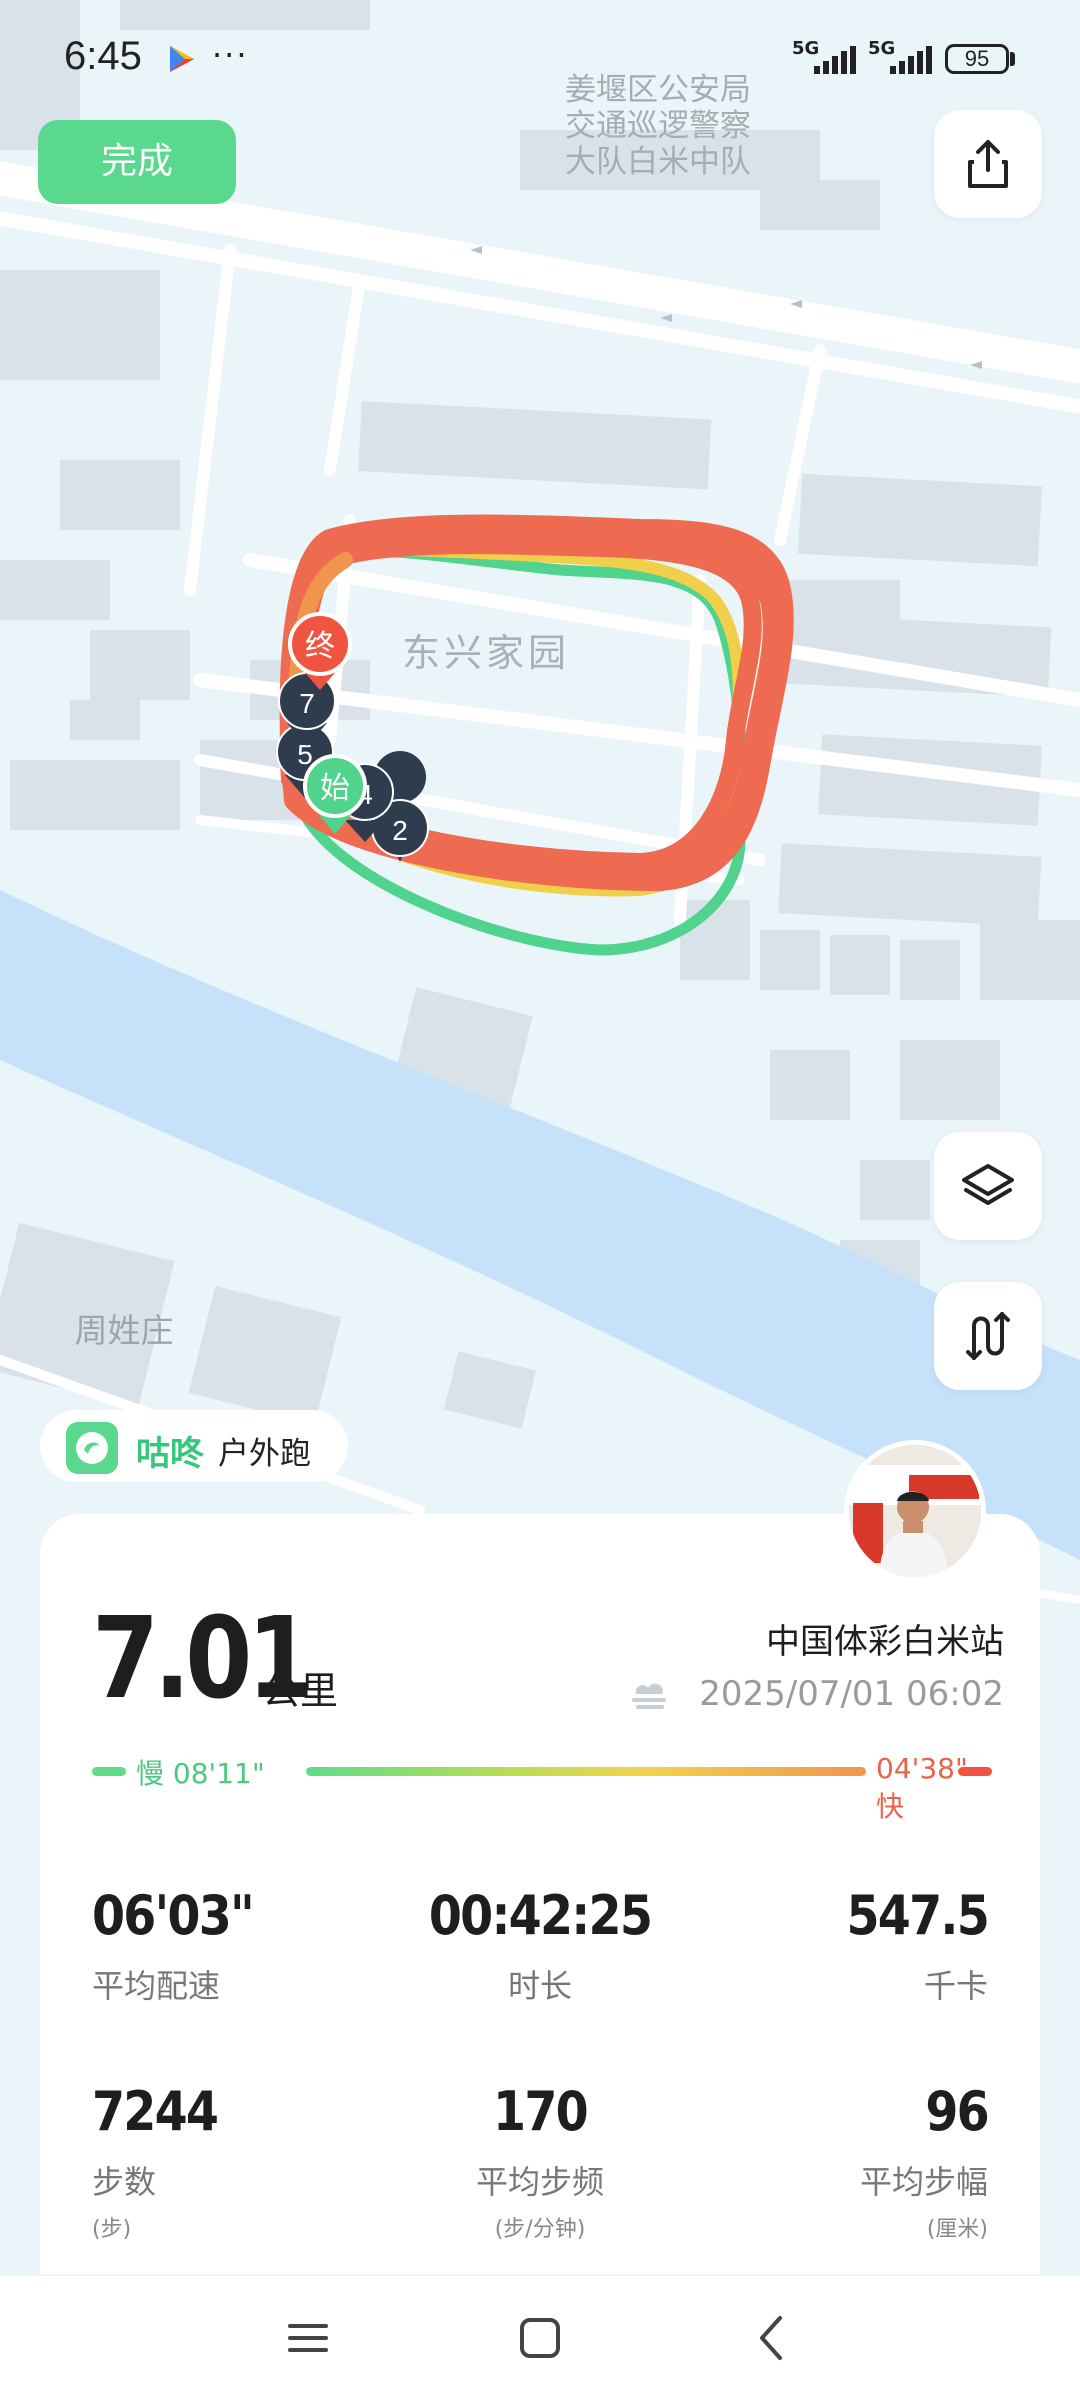  Describe the element at coordinates (824, 2161) in the screenshot. I see `stat-stride: 96 平均步幅 (厘米)` at that location.